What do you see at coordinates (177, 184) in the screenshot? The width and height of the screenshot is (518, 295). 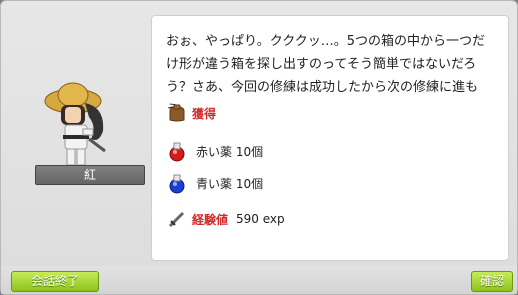 I see `blue-potion-icon` at bounding box center [177, 184].